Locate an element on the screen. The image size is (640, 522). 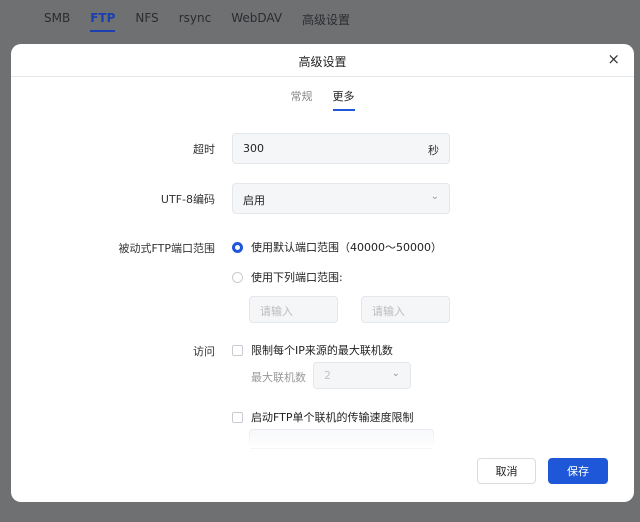
bg-tab-ftp: FTP is located at coordinates (103, 16).